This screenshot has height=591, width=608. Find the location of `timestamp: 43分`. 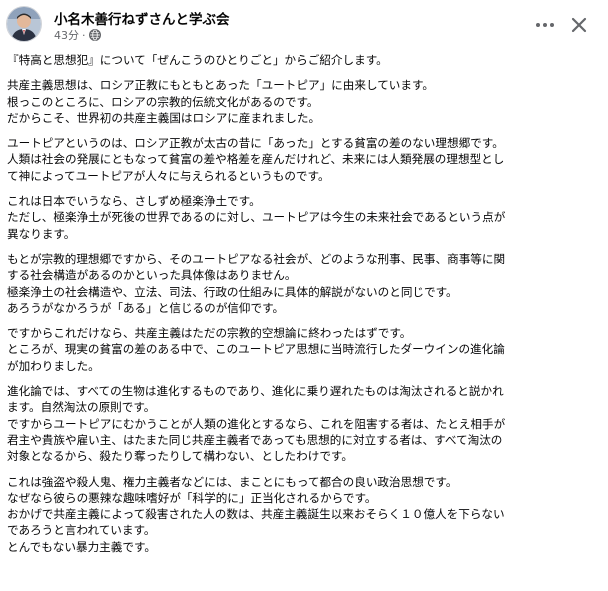

timestamp: 43分 is located at coordinates (66, 35).